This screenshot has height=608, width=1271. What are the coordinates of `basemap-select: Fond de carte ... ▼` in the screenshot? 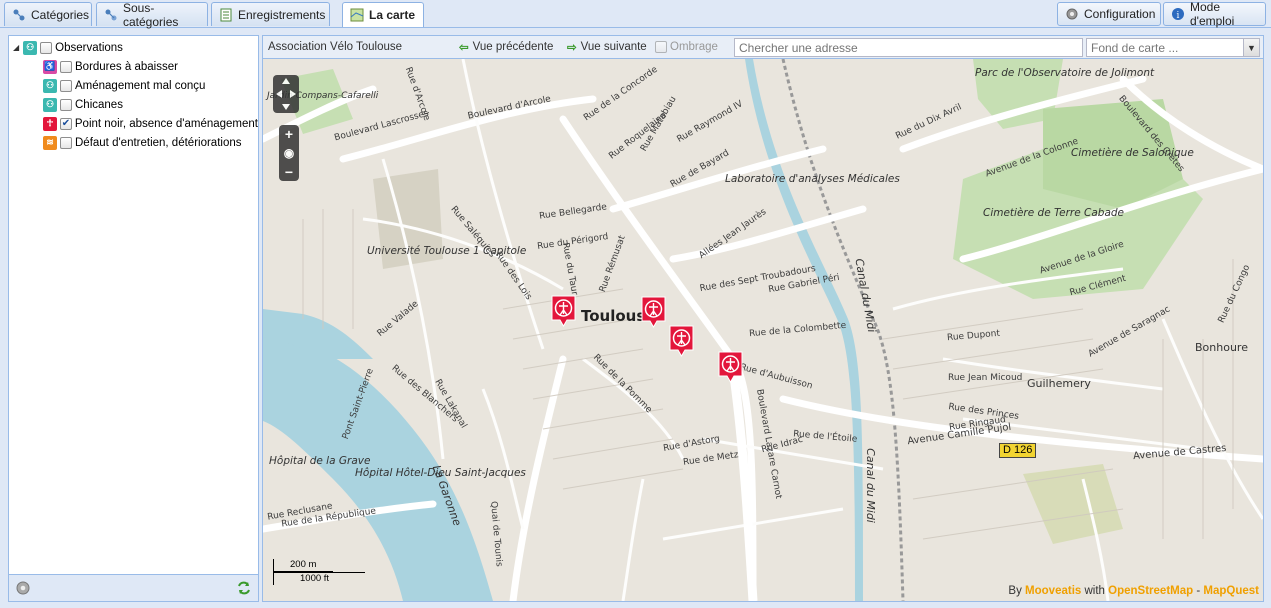 It's located at (1173, 47).